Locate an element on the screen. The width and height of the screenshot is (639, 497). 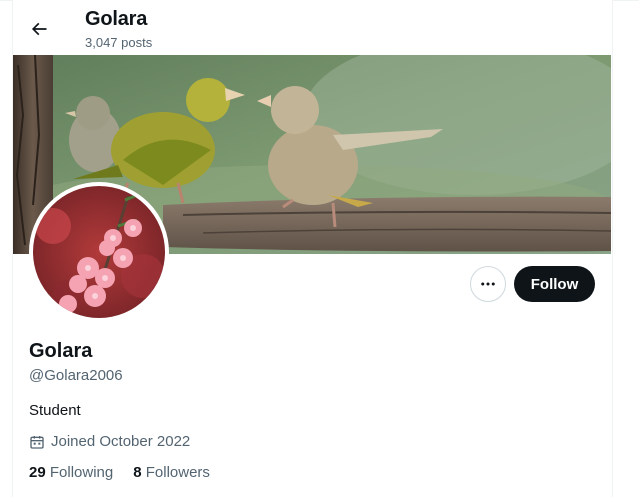
arrow-left-icon is located at coordinates (39, 29).